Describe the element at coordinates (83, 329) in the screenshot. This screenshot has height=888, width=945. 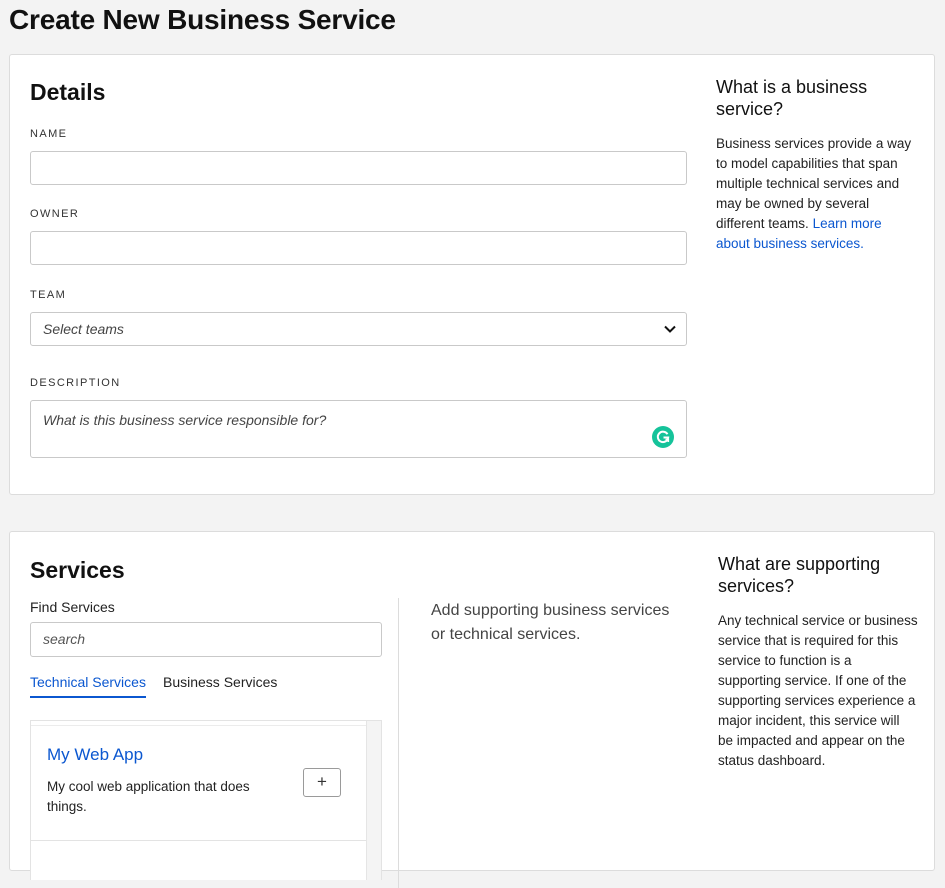
I see `team-select-placeholder: Select teams` at that location.